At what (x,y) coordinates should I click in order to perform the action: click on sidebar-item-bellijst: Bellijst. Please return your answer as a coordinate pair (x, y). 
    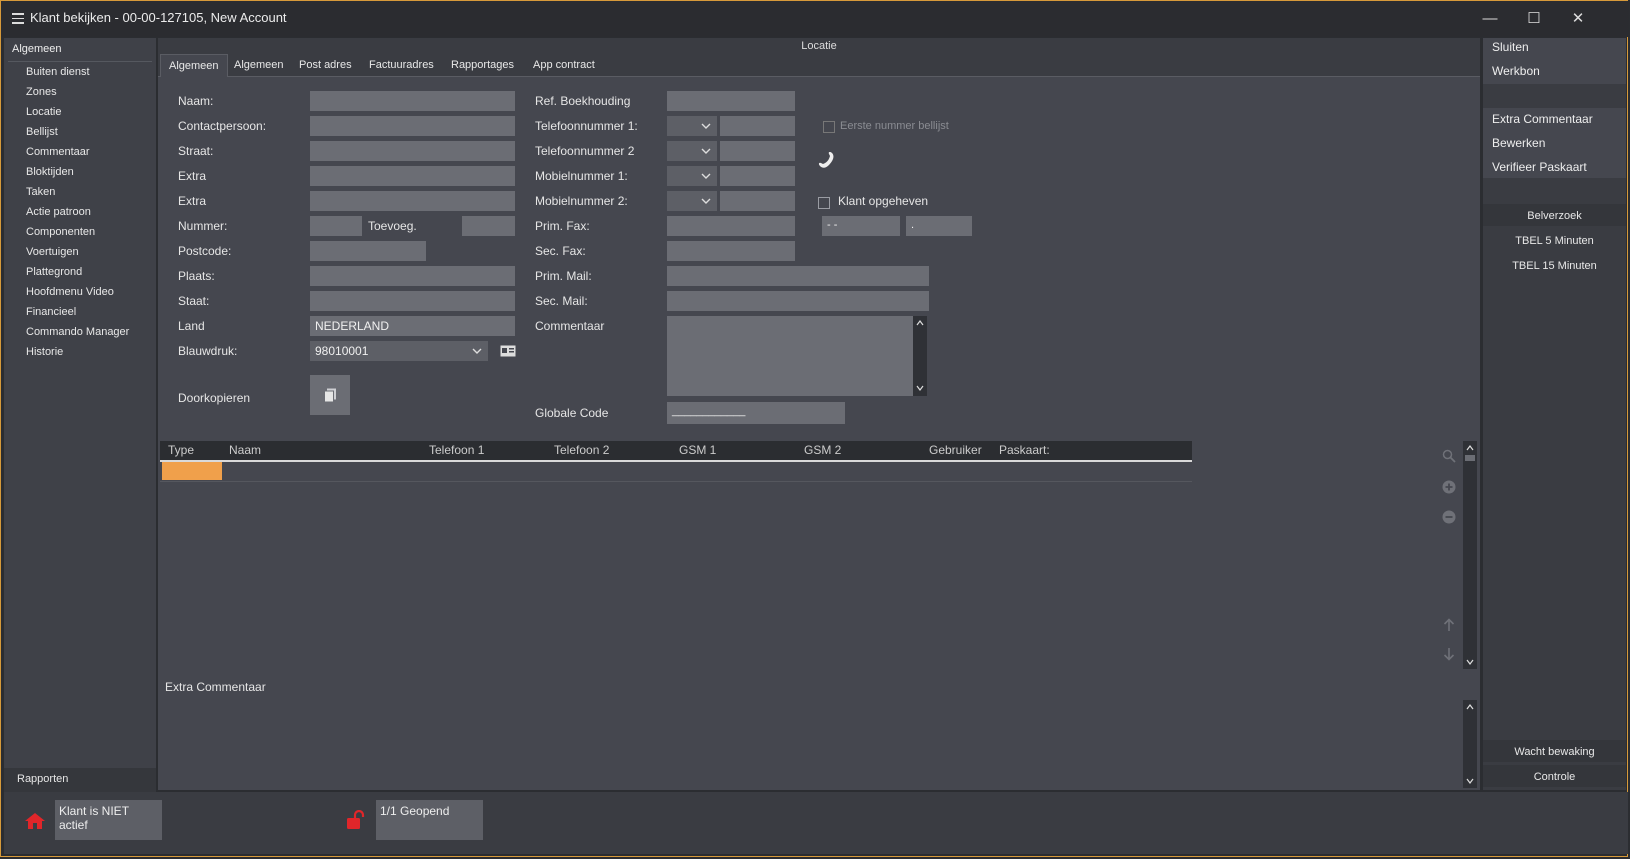
    Looking at the image, I should click on (42, 132).